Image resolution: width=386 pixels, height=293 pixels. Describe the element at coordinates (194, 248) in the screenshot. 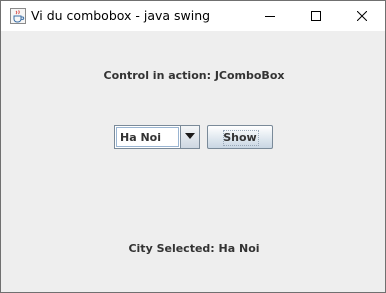

I see `status-label: City Selected: Ha Noi` at that location.